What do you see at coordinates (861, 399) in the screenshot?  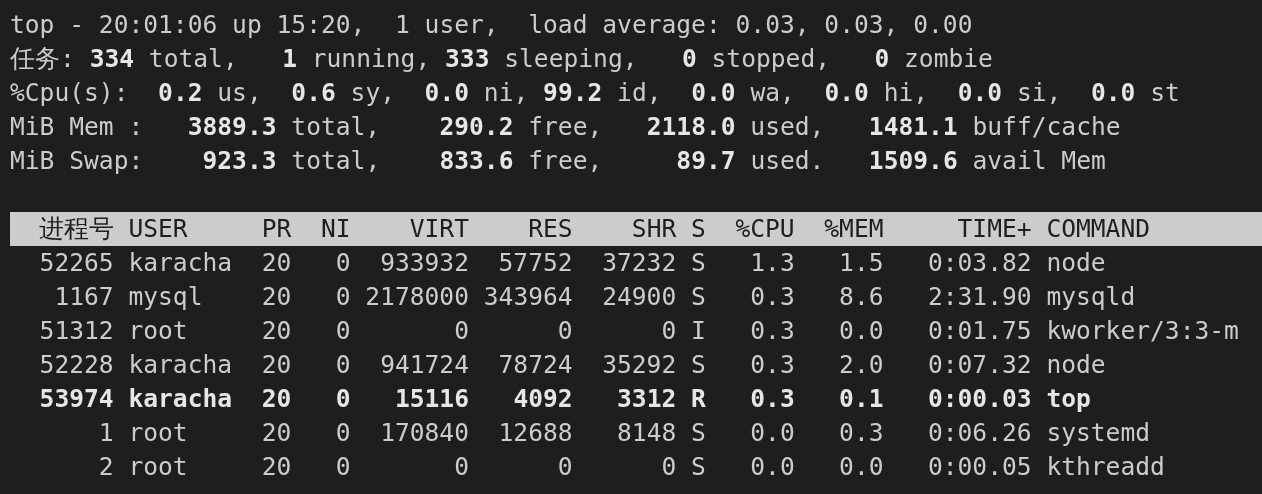 I see `table-cell-text: 0.1` at bounding box center [861, 399].